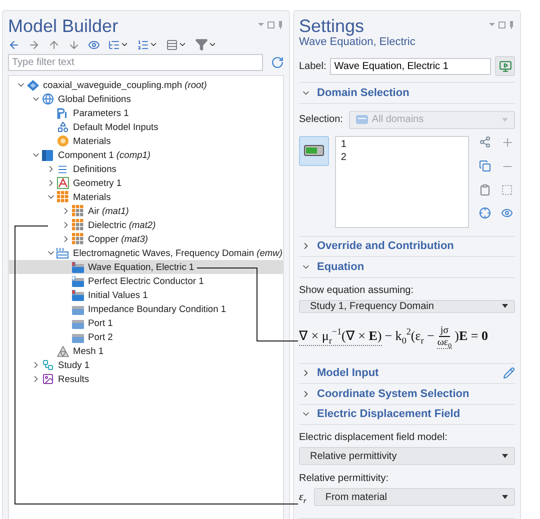 This screenshot has height=519, width=540. What do you see at coordinates (407, 93) in the screenshot?
I see `section-header: Domain Selection` at bounding box center [407, 93].